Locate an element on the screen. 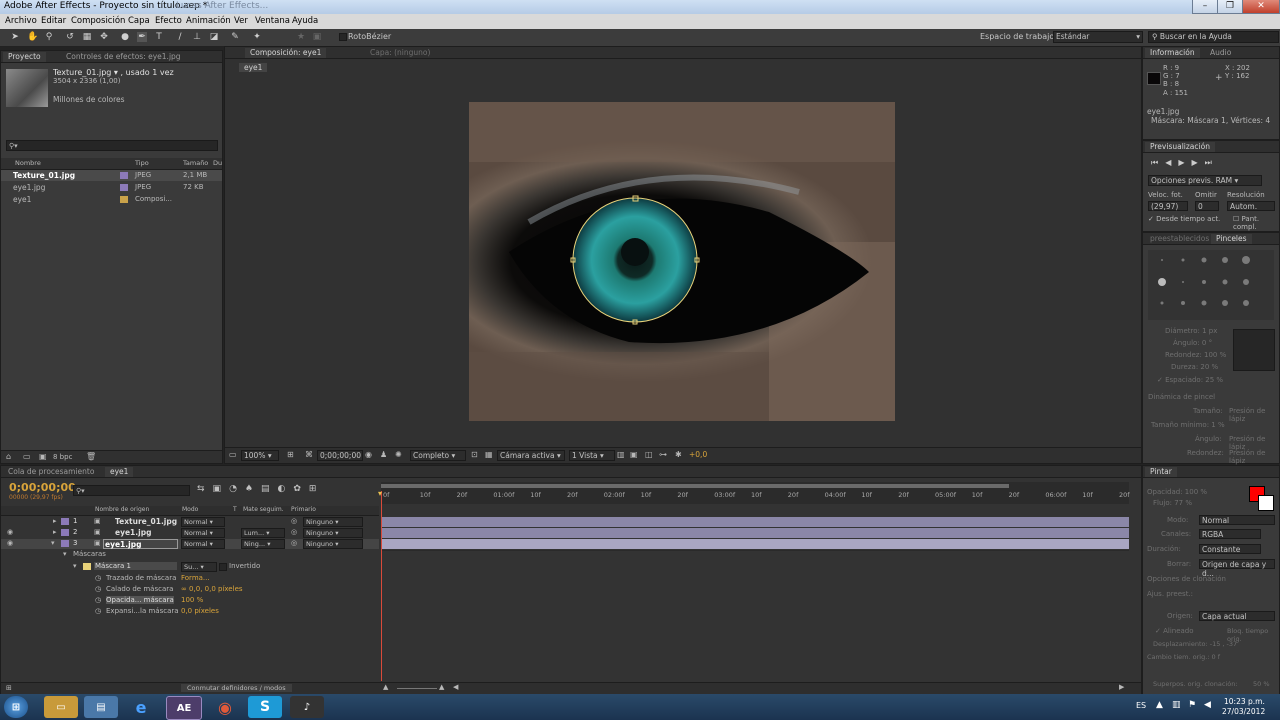 The height and width of the screenshot is (720, 1280). col-du: Du is located at coordinates (217, 163).